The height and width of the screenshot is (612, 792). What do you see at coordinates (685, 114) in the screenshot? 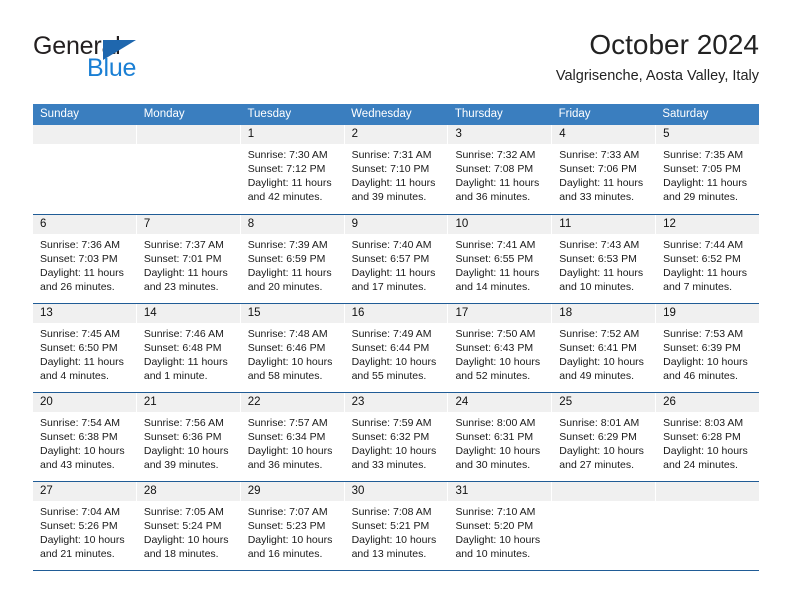
I see `weekday-header-saturday: Saturday` at bounding box center [685, 114].